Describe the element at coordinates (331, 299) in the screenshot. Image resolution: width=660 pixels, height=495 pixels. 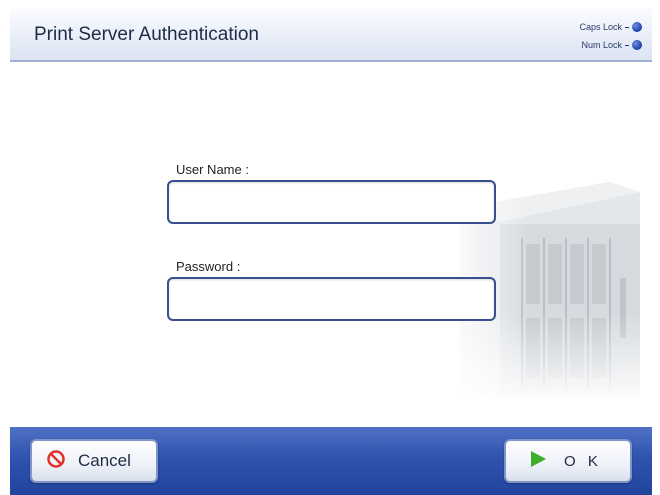
I see `password-input` at that location.